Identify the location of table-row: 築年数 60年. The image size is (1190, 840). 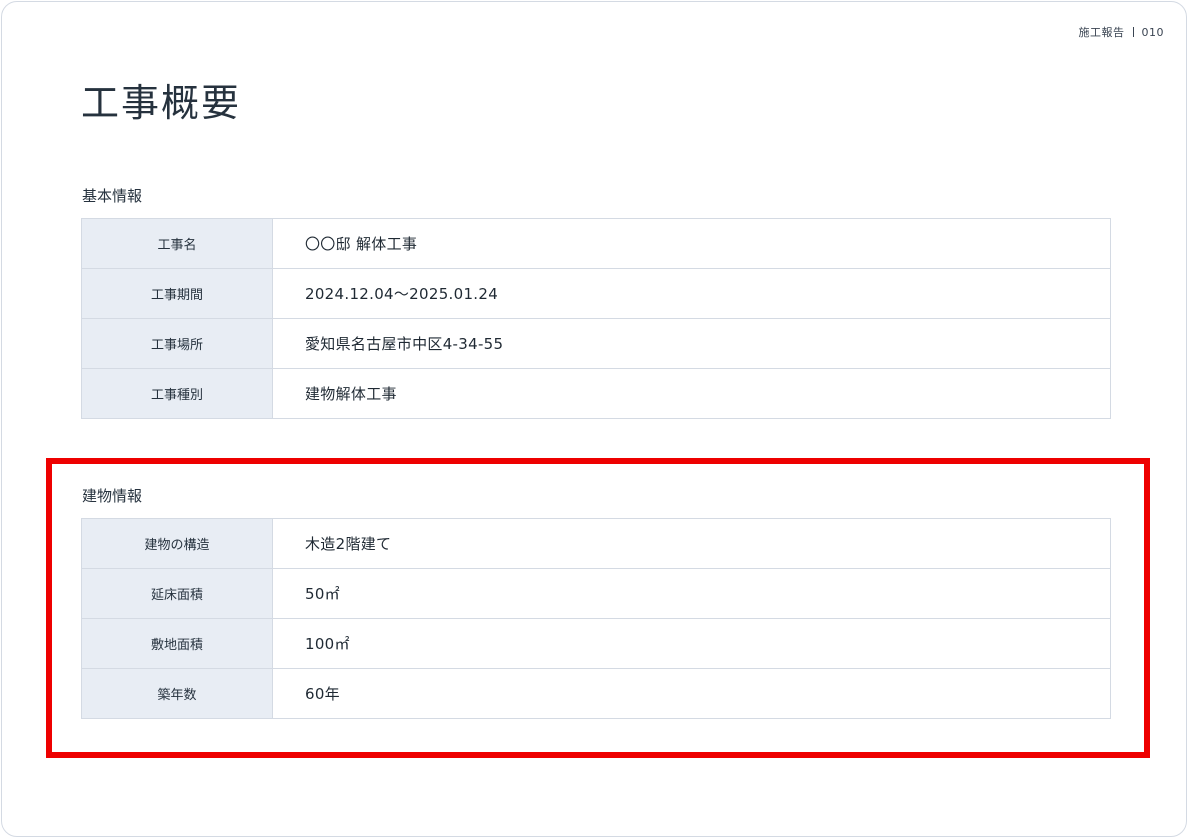
(596, 693).